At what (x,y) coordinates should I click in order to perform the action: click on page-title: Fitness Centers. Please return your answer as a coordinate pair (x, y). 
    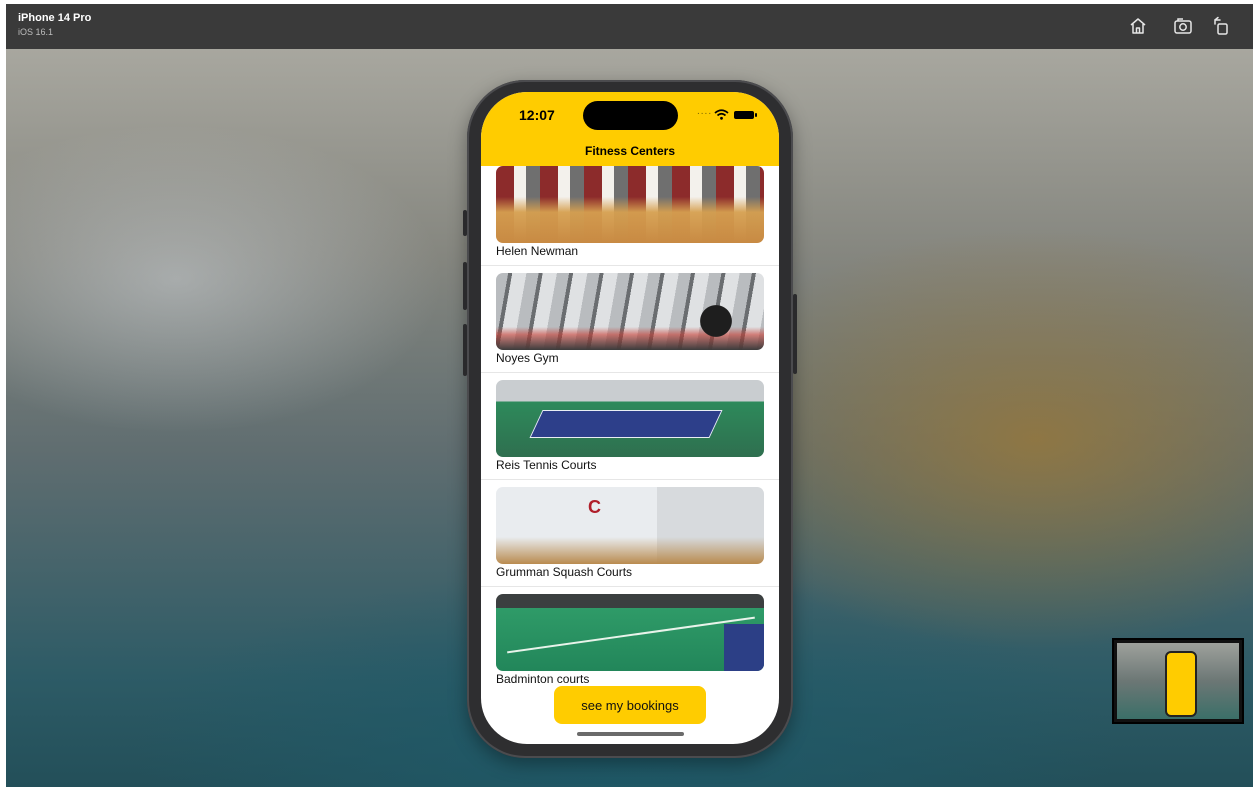
    Looking at the image, I should click on (630, 151).